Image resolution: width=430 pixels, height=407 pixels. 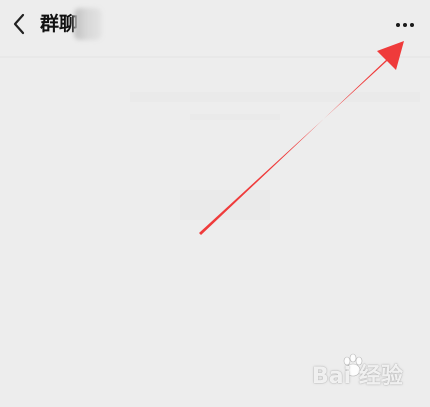 I want to click on faint-timestamp-block, so click(x=225, y=205).